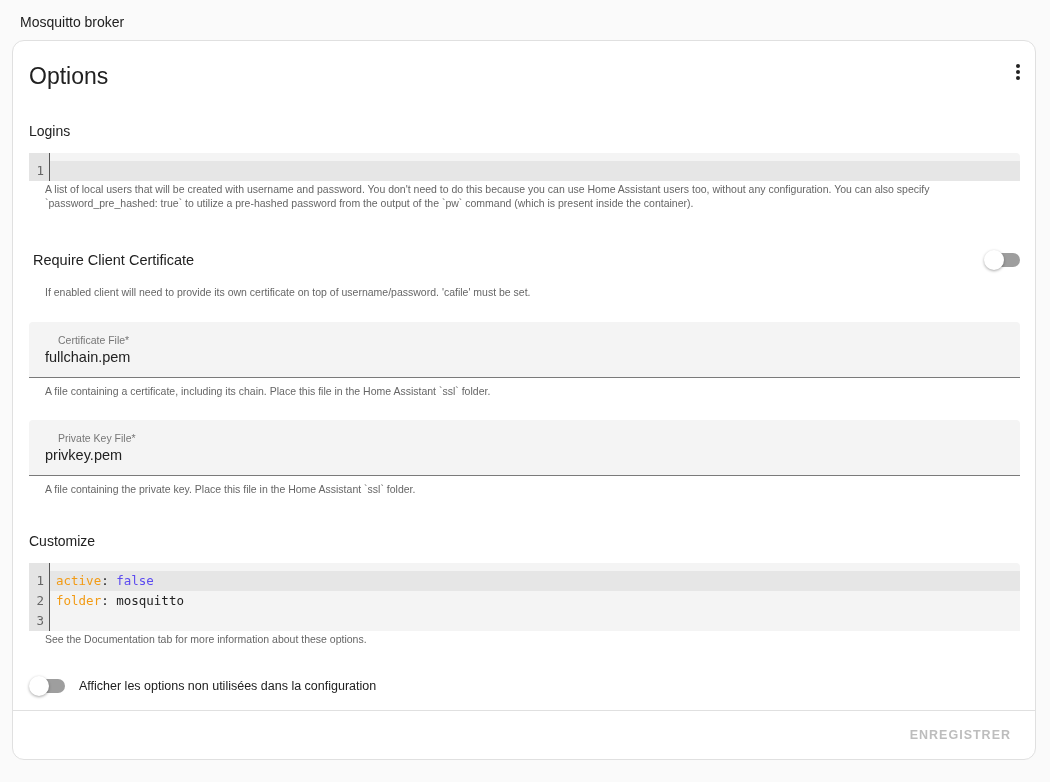 This screenshot has width=1050, height=782. Describe the element at coordinates (524, 596) in the screenshot. I see `code-editor: 1 2 3 active: false folder: mosquitto` at that location.